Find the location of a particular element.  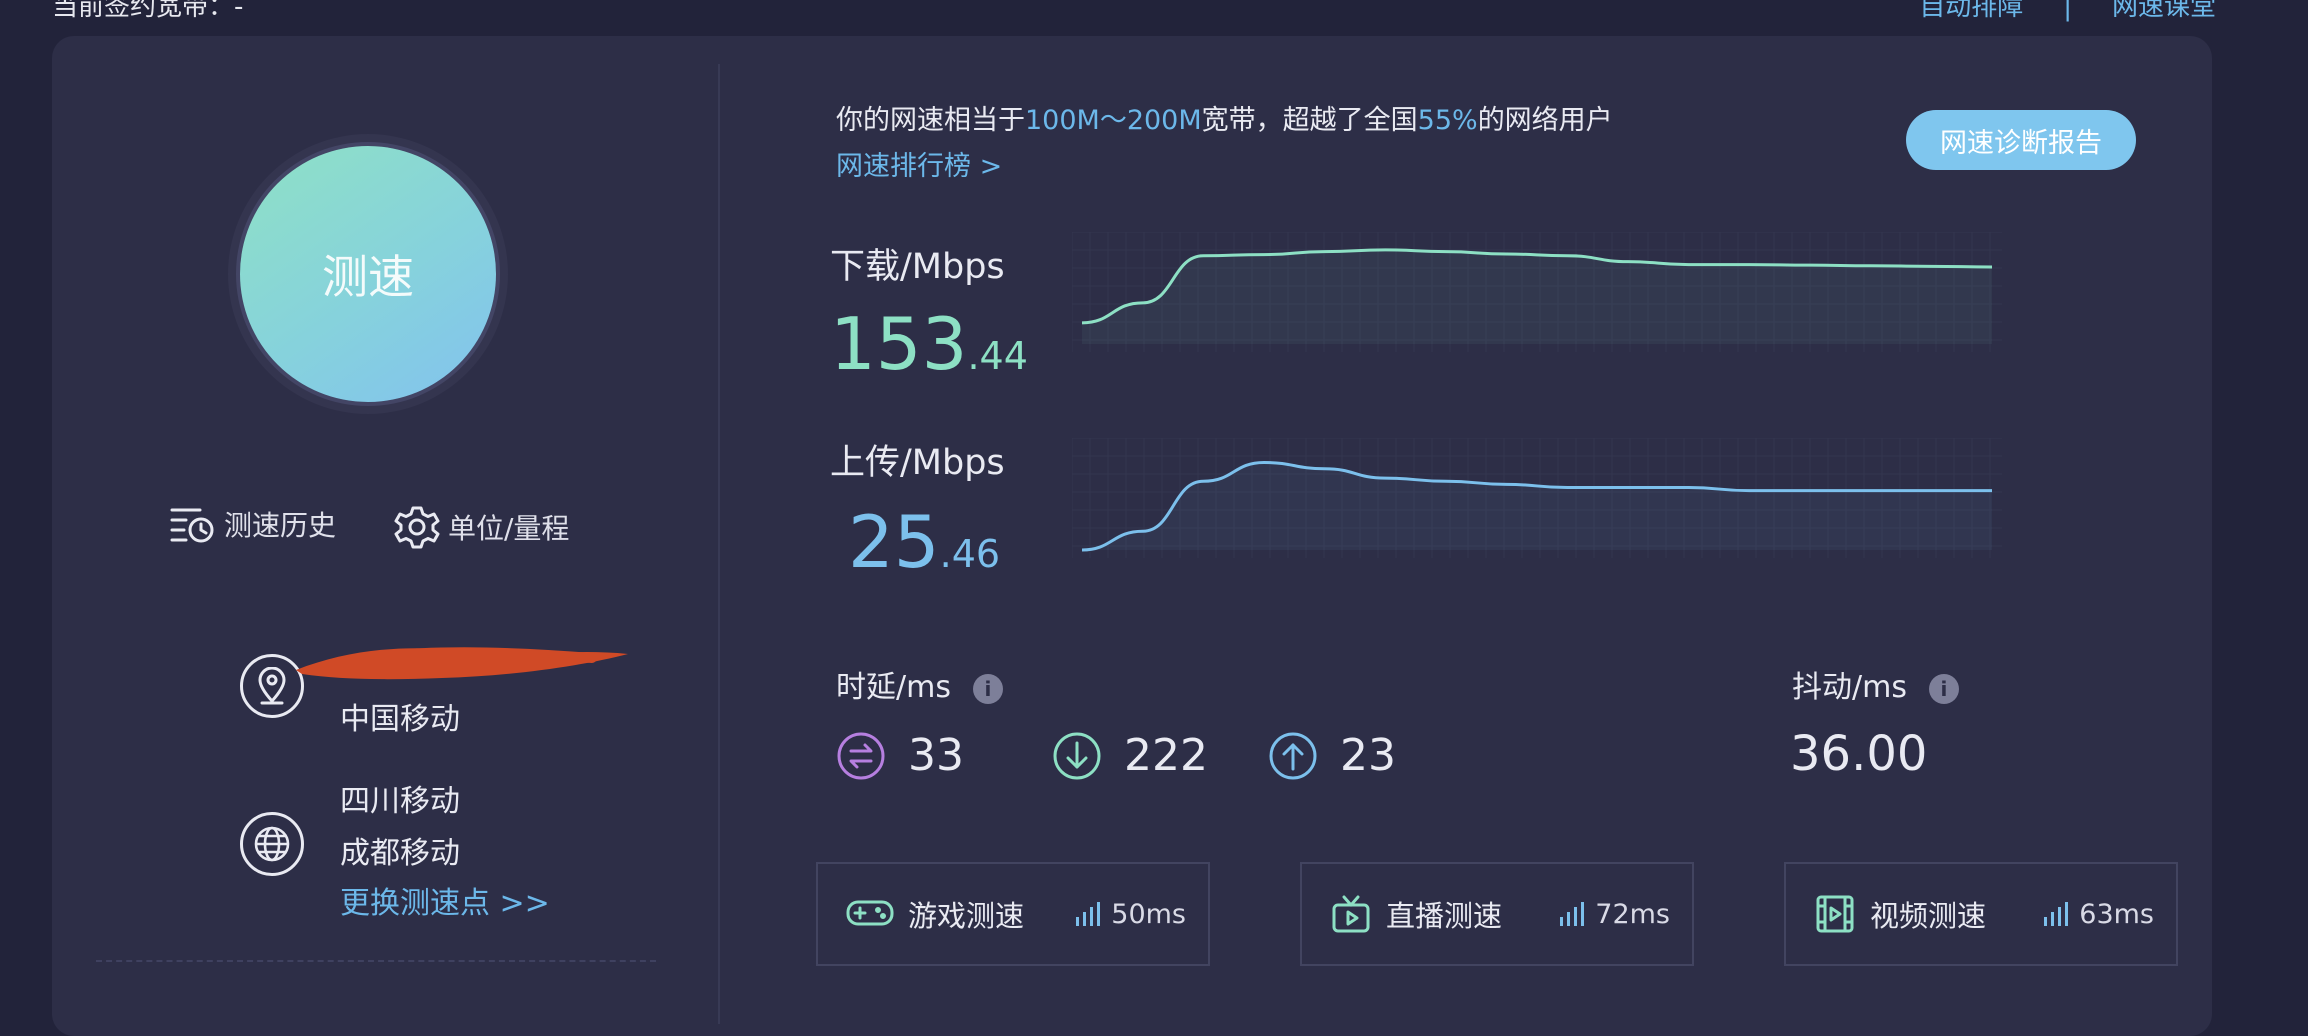

summary-bandwidth-range: 100M～200M is located at coordinates (1113, 120).